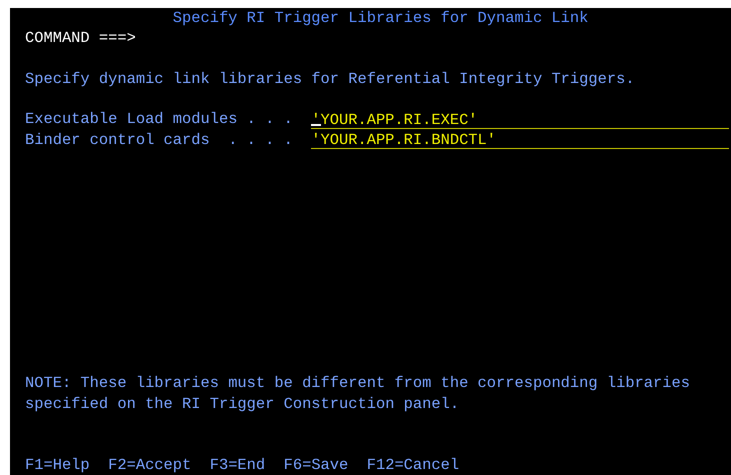 The width and height of the screenshot is (731, 475). I want to click on field-label: Binder control cards . . . ., so click(159, 140).